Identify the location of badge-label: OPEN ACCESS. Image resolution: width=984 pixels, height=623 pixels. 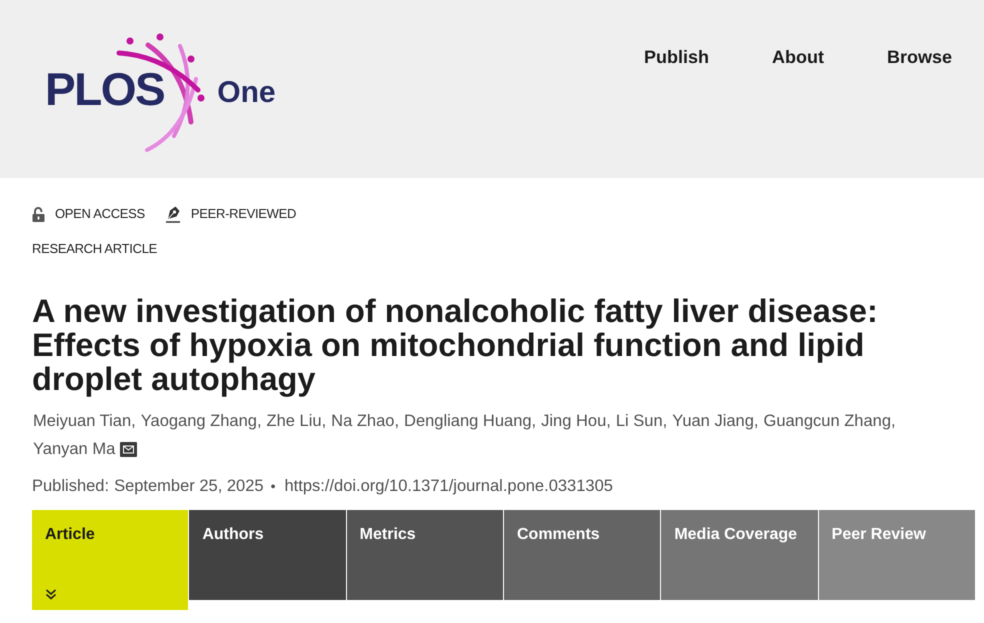
(100, 214).